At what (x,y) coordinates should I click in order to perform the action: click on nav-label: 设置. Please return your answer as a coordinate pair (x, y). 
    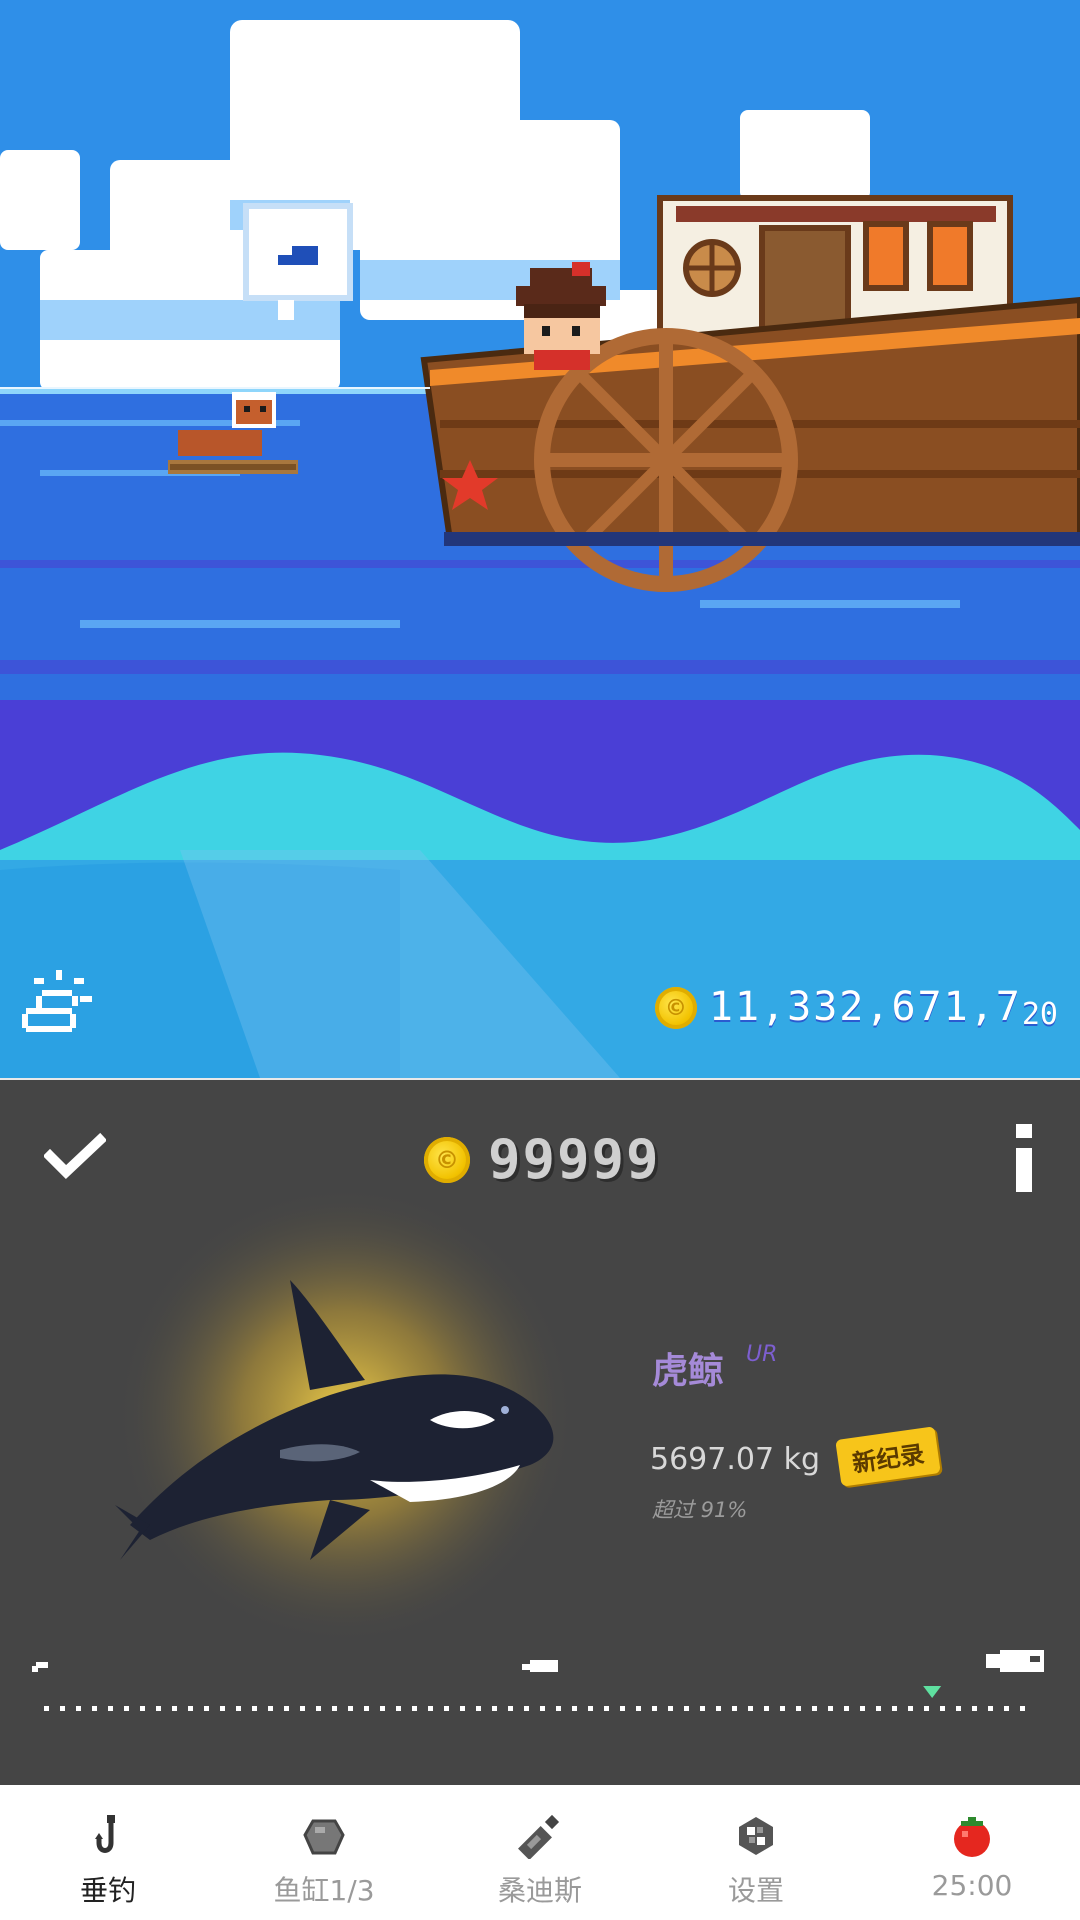
    Looking at the image, I should click on (755, 1890).